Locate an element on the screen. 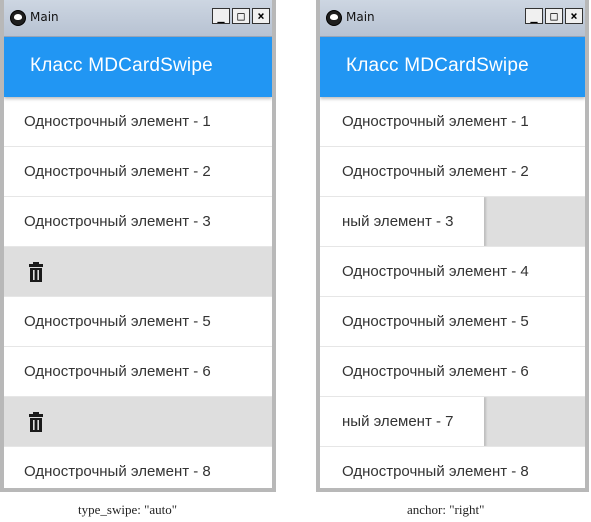 This screenshot has height=522, width=591. list-item: Однострочный элемент - 4 is located at coordinates (452, 272).